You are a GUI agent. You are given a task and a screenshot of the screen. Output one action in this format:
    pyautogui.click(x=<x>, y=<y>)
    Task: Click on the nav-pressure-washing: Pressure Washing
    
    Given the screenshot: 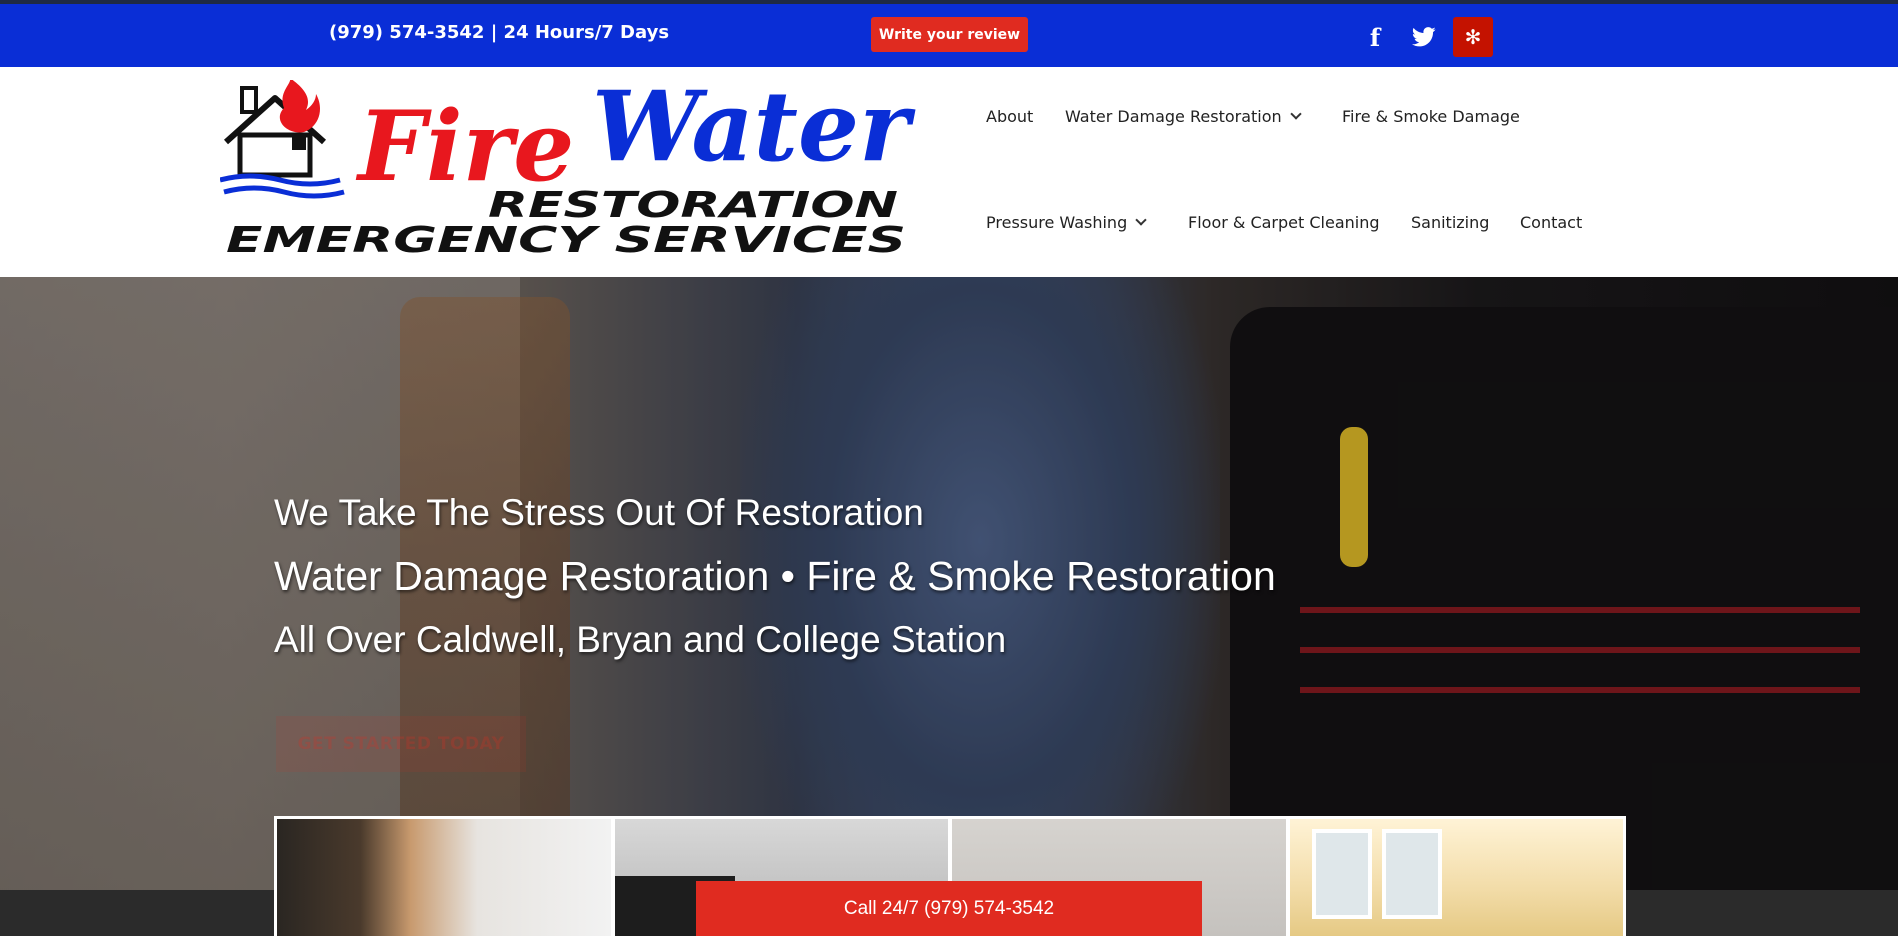 What is the action you would take?
    pyautogui.click(x=1066, y=222)
    